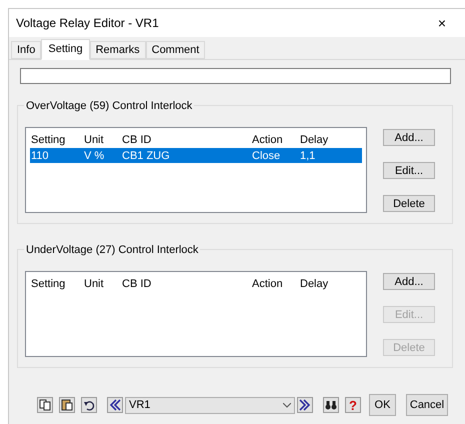  What do you see at coordinates (139, 405) in the screenshot?
I see `dropdown-value: VR1` at bounding box center [139, 405].